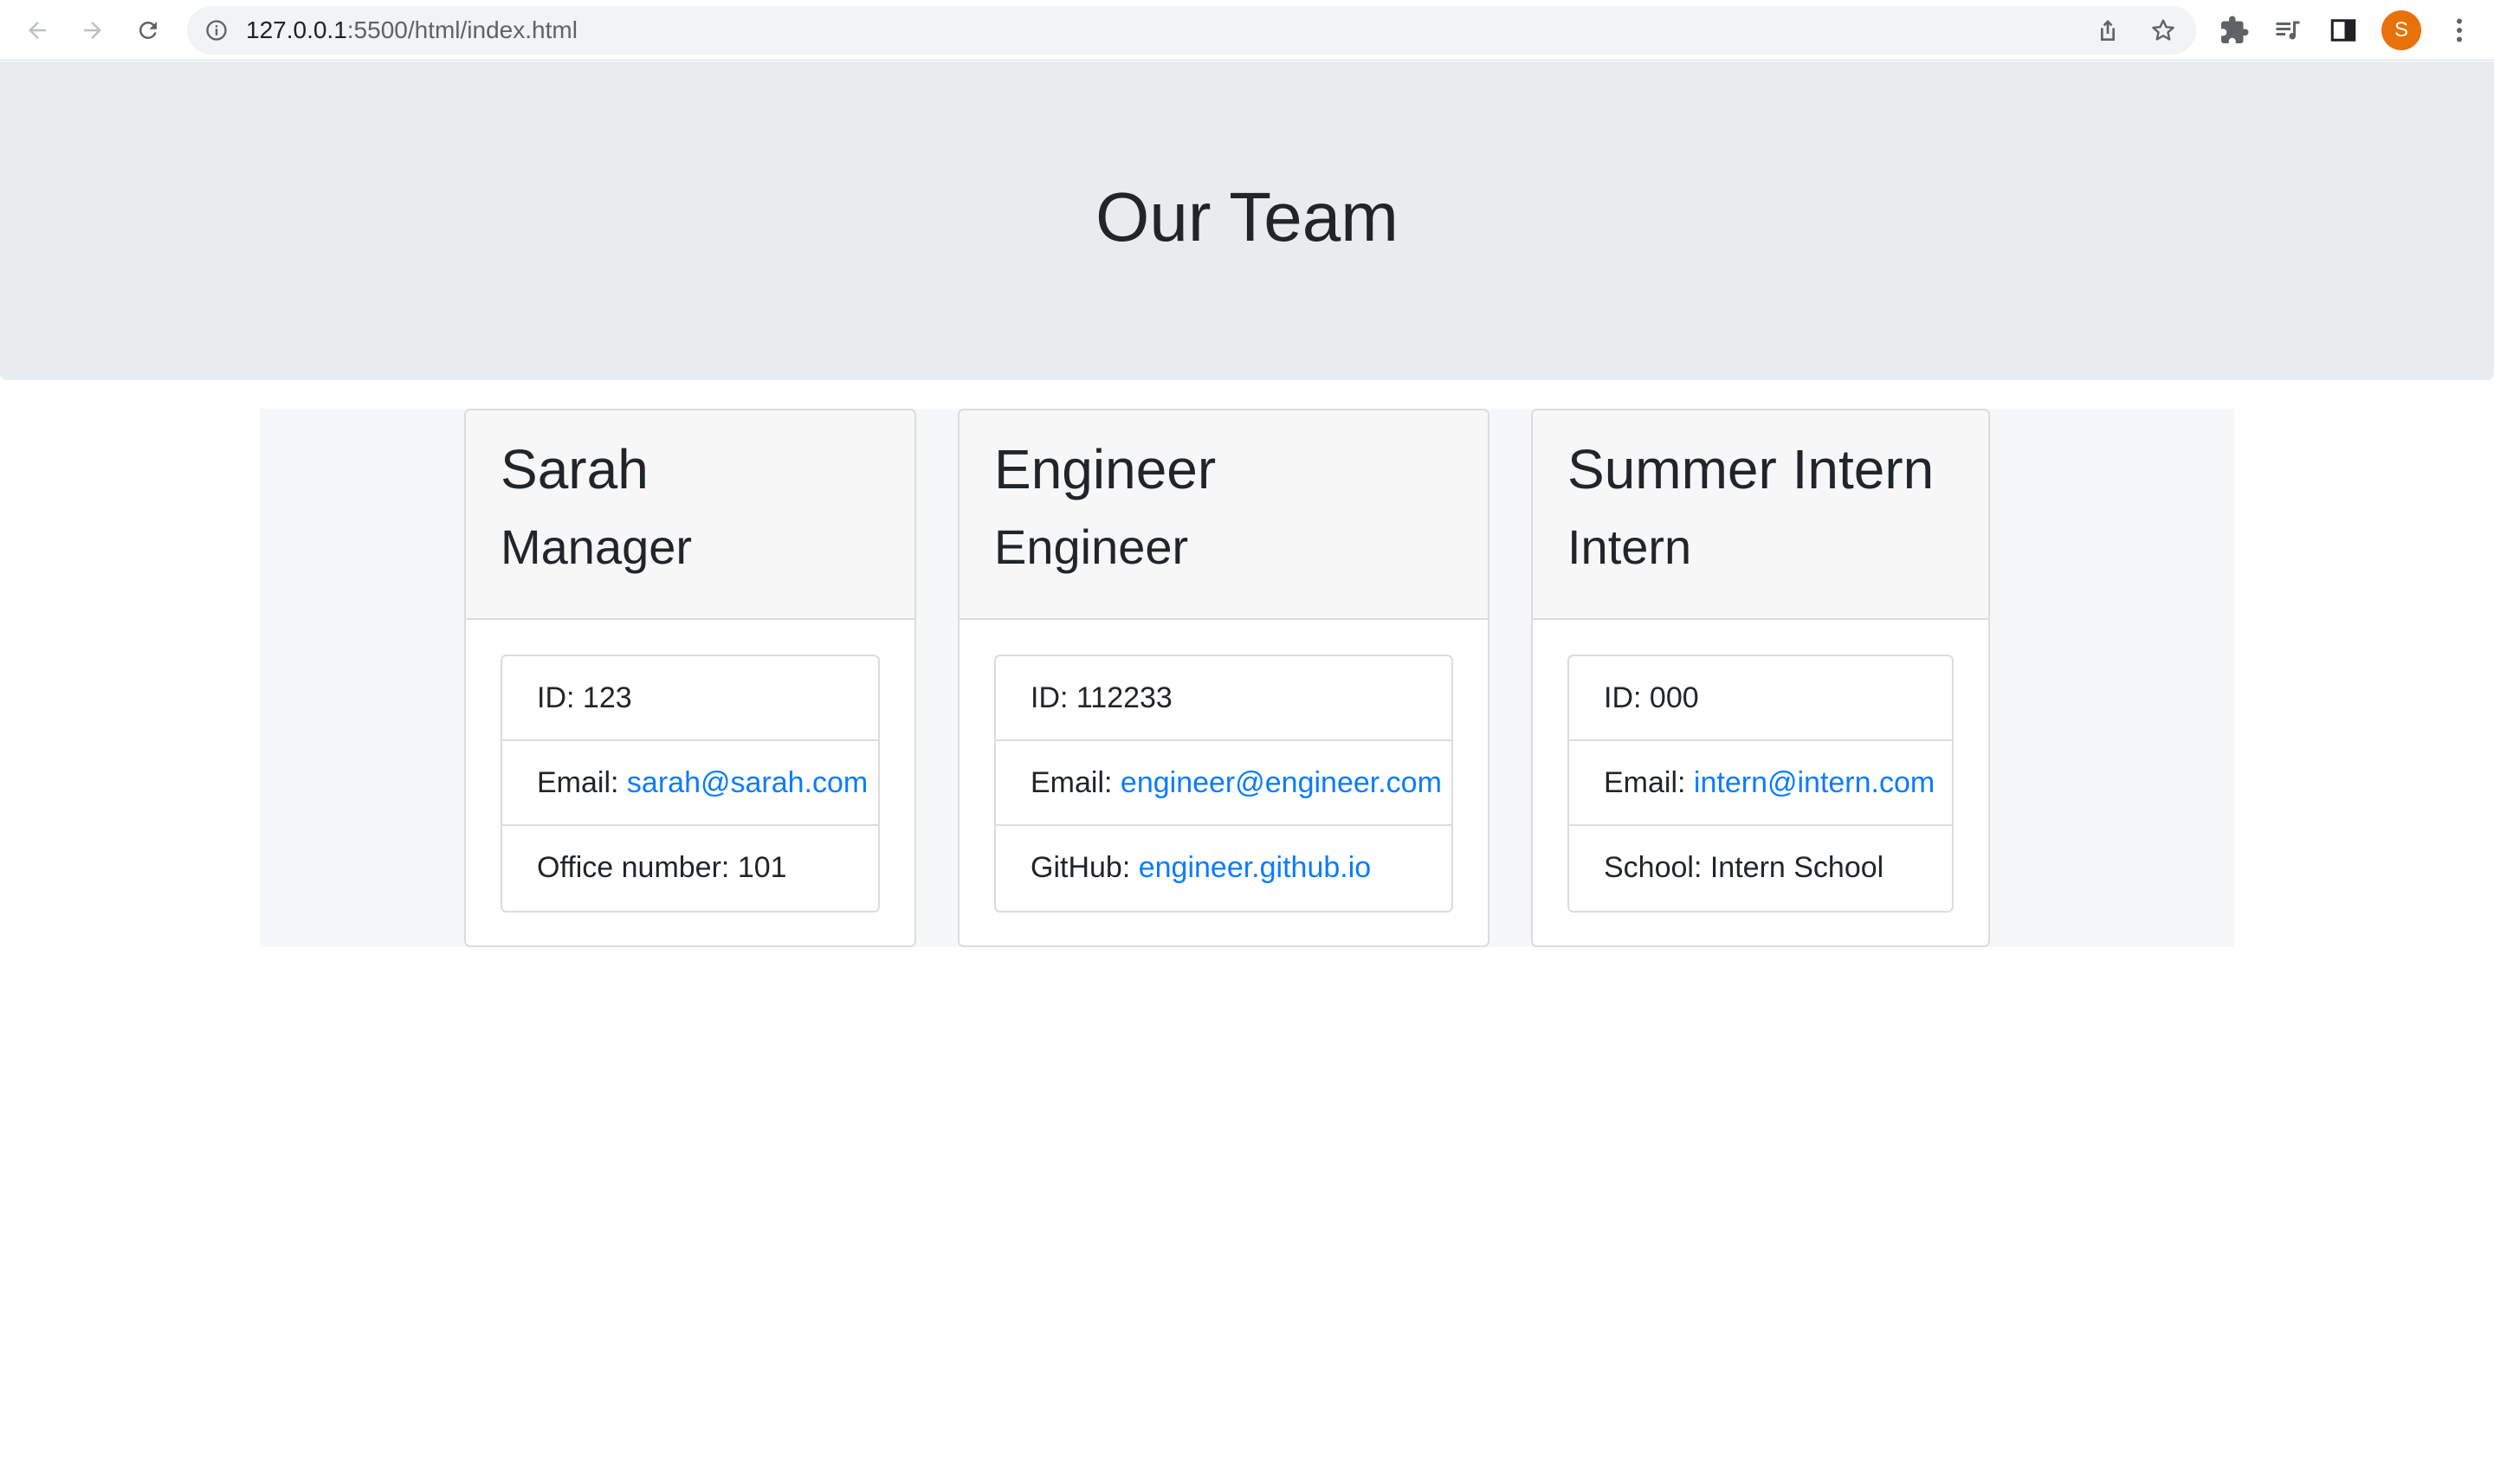 Image resolution: width=2494 pixels, height=1484 pixels. I want to click on school-value: Intern School, so click(1796, 867).